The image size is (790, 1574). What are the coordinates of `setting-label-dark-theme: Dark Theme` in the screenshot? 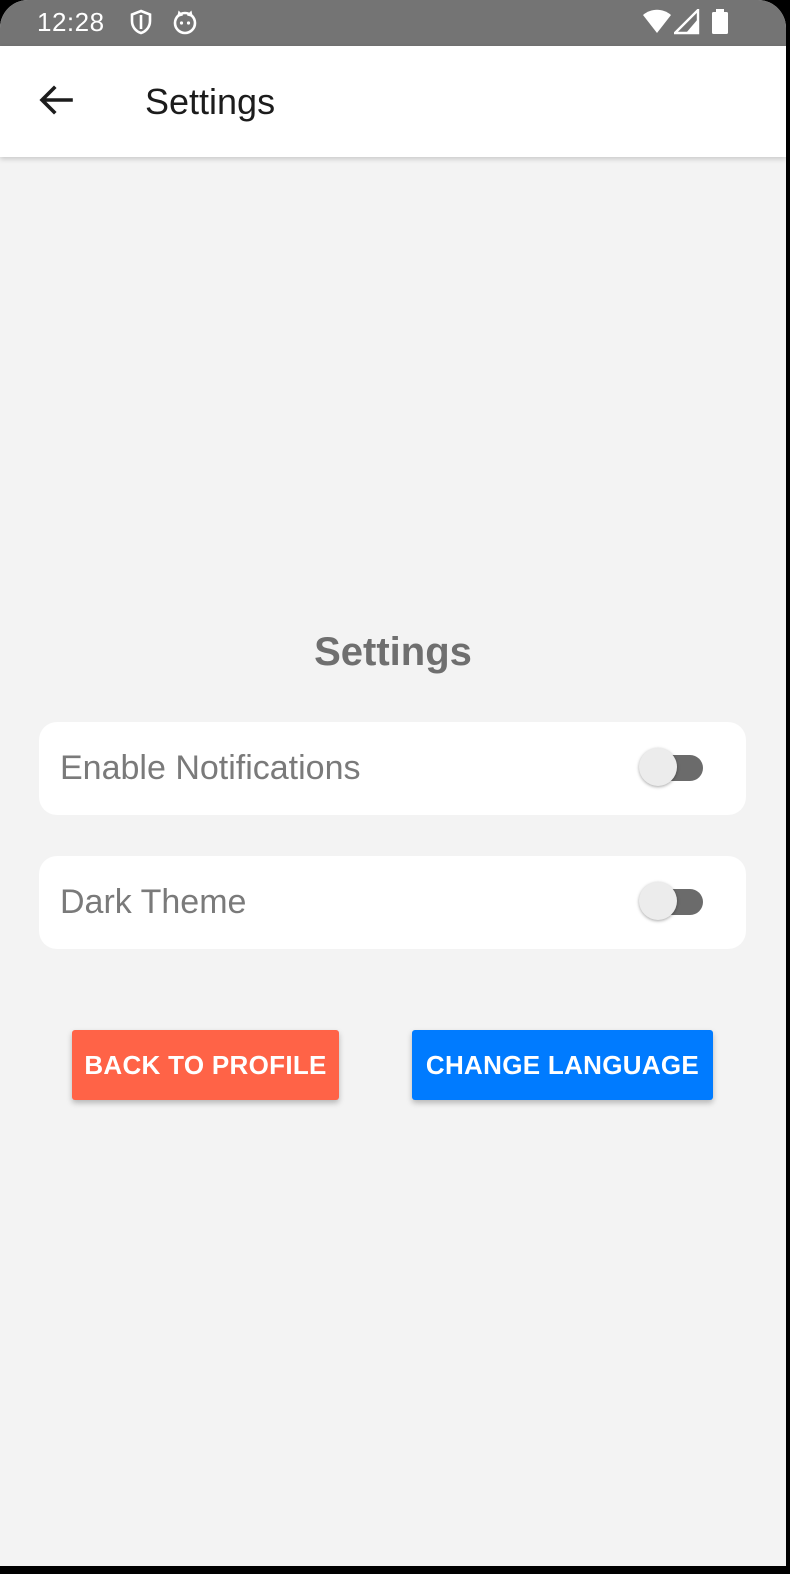 It's located at (153, 902).